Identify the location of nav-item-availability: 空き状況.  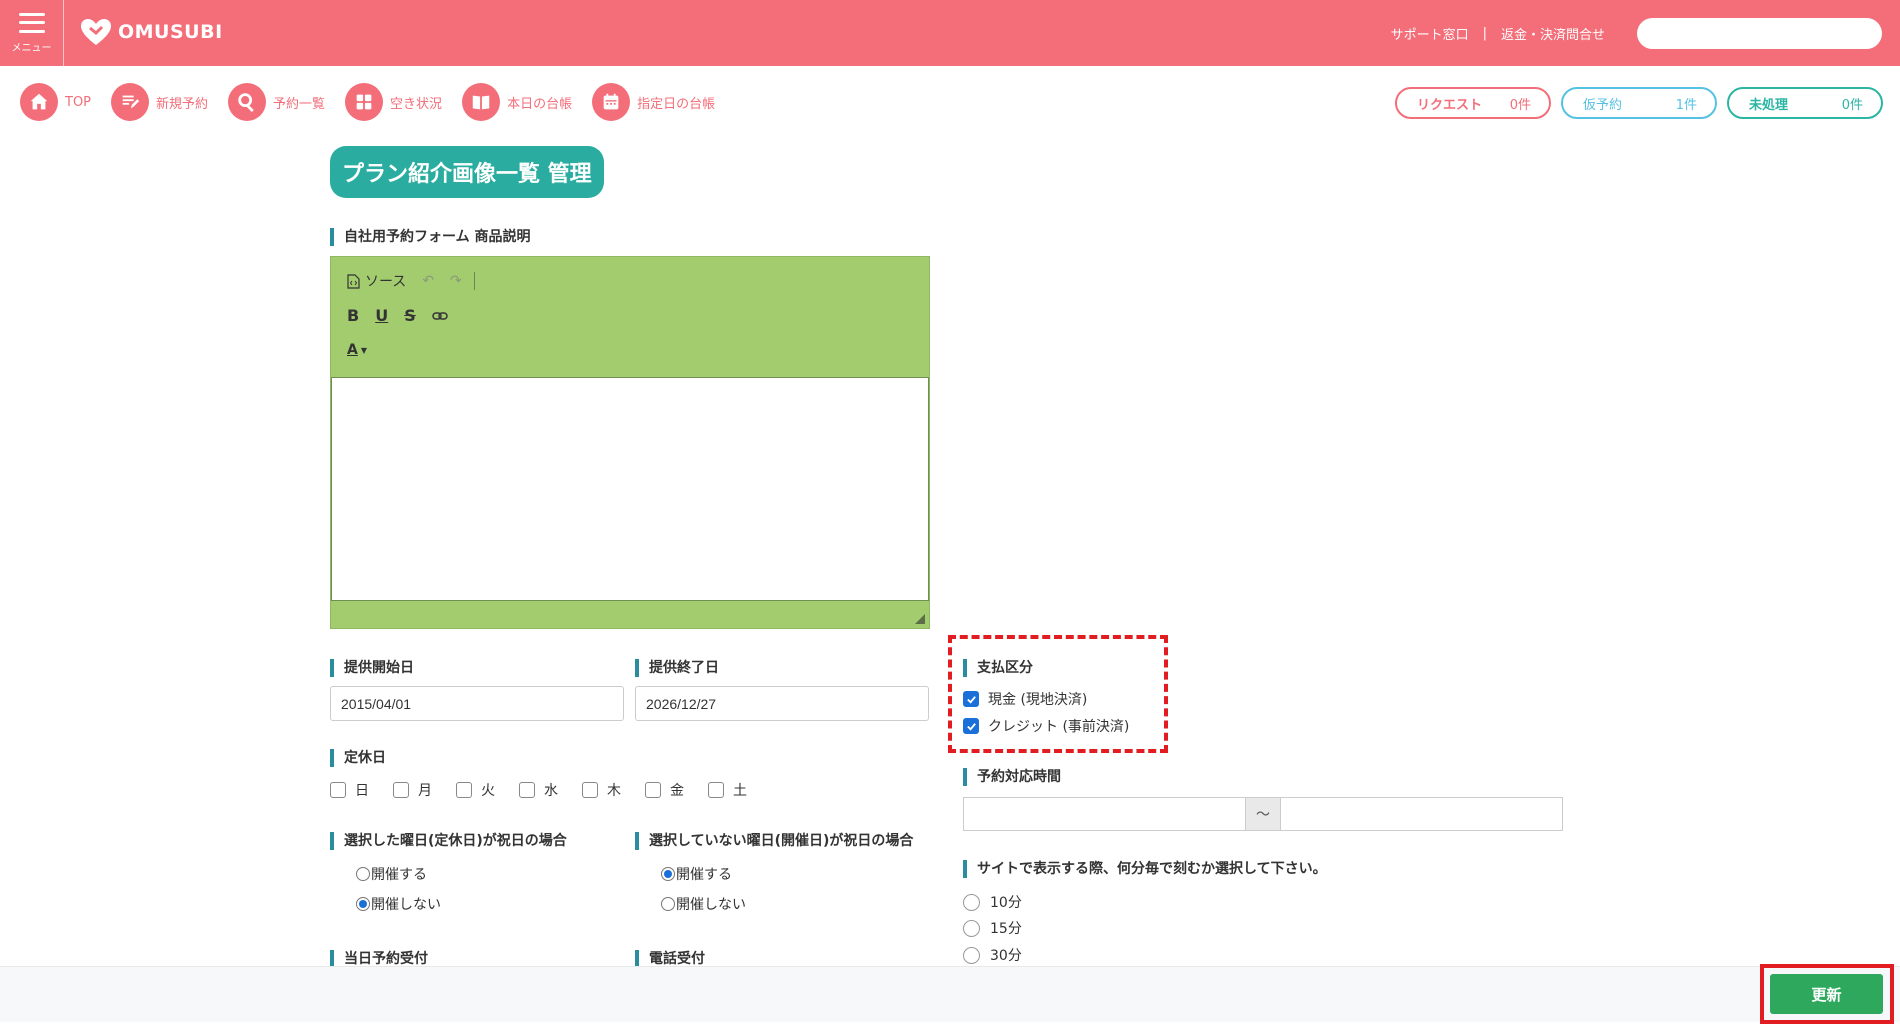
(393, 102).